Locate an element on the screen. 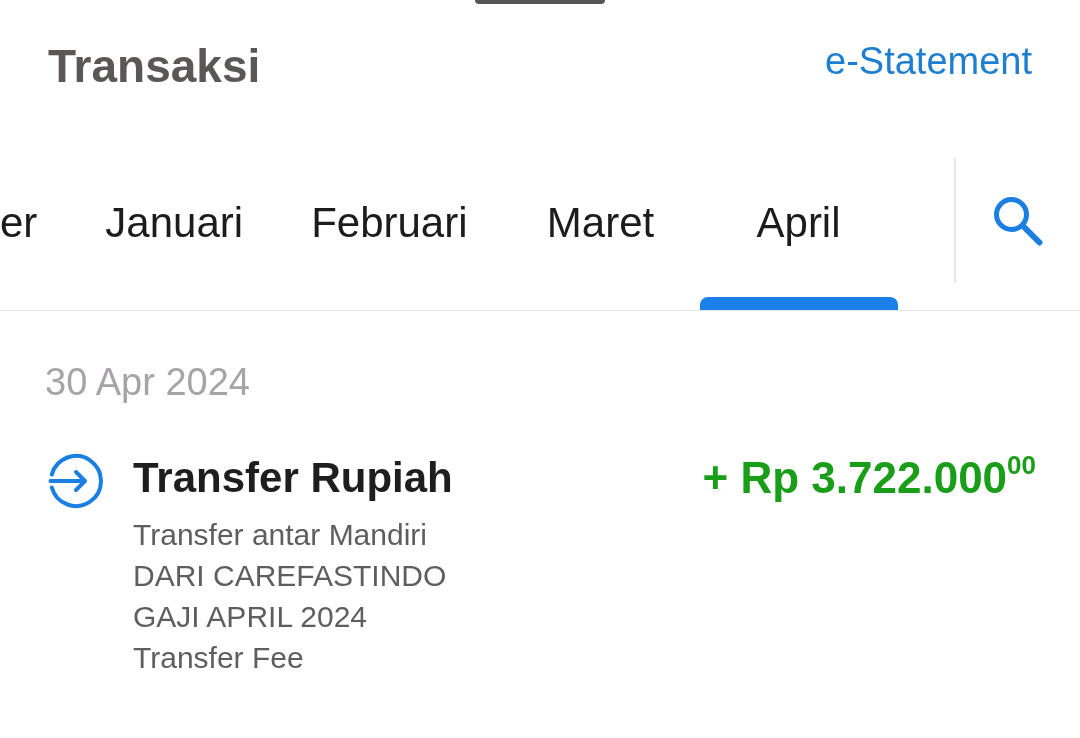  transaction-detail: DARI CAREFASTINDO is located at coordinates (290, 576).